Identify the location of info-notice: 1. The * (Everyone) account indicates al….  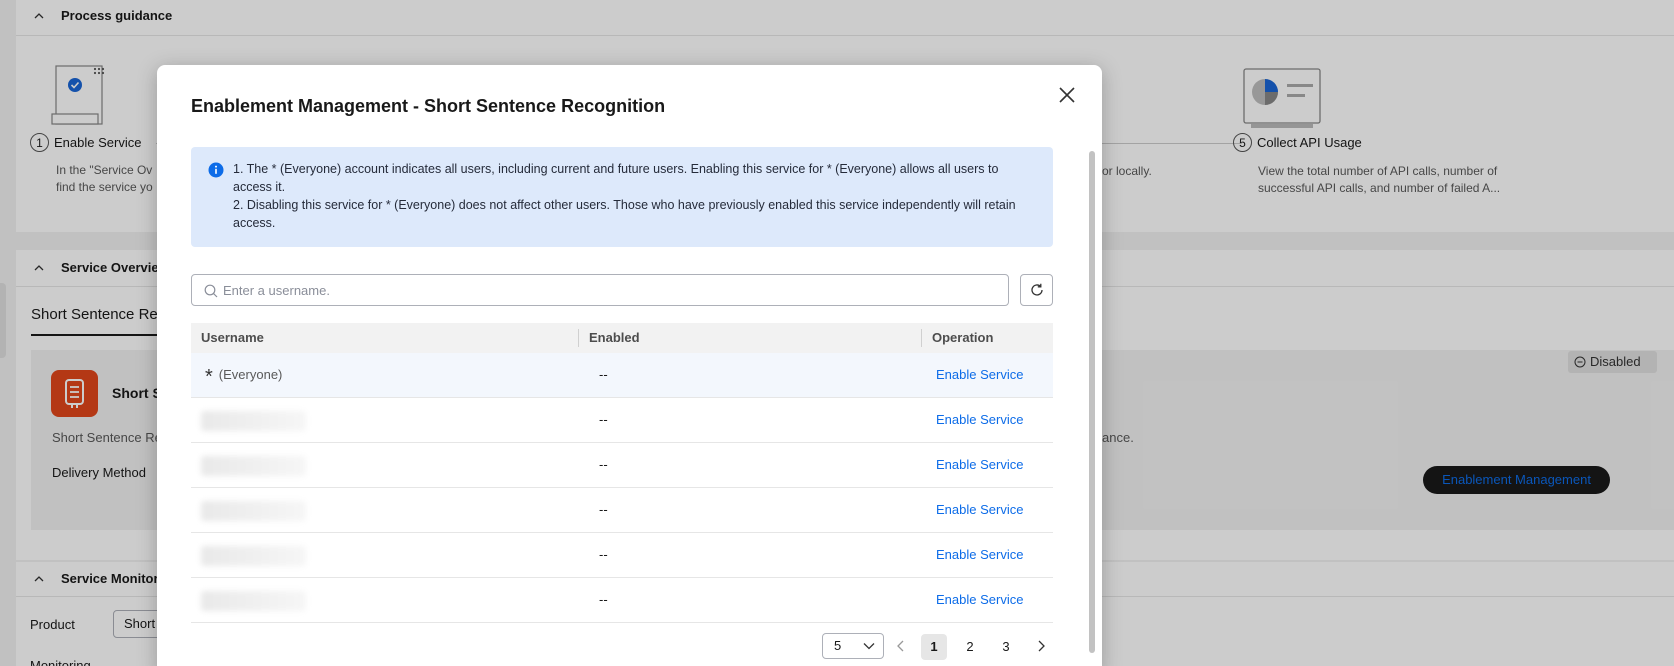
(622, 197).